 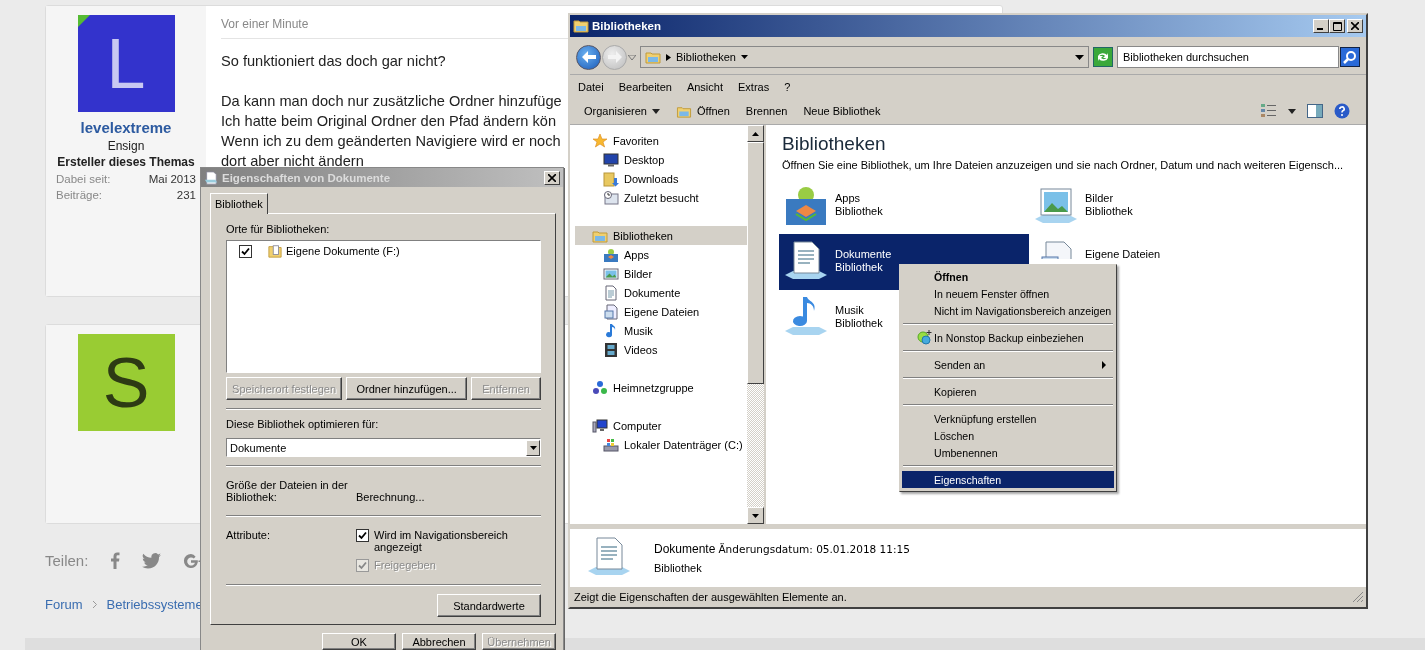 What do you see at coordinates (126, 162) in the screenshot?
I see `user-role: Ersteller dieses Themas` at bounding box center [126, 162].